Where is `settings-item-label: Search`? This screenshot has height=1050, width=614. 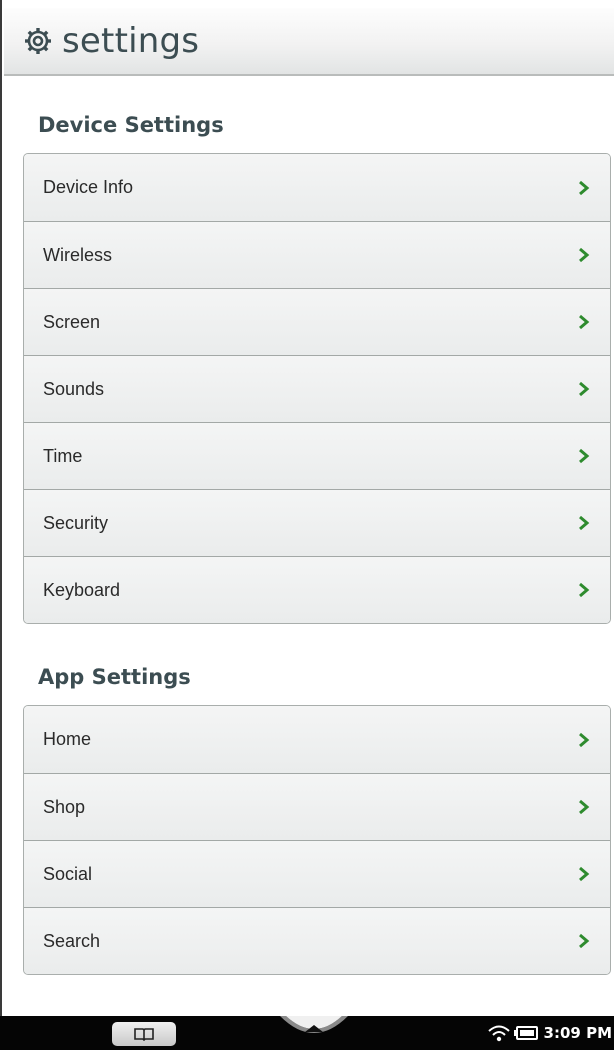 settings-item-label: Search is located at coordinates (72, 940).